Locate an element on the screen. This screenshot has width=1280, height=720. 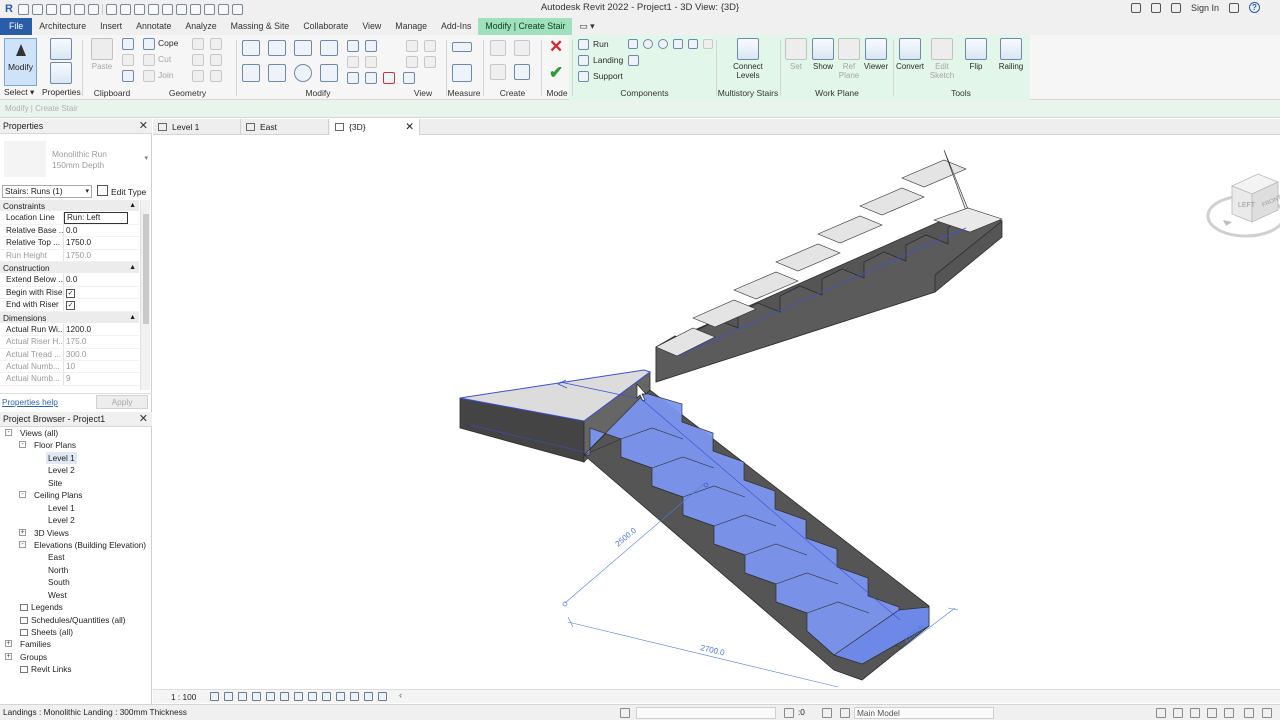
property-value: ✓ is located at coordinates (101, 305).